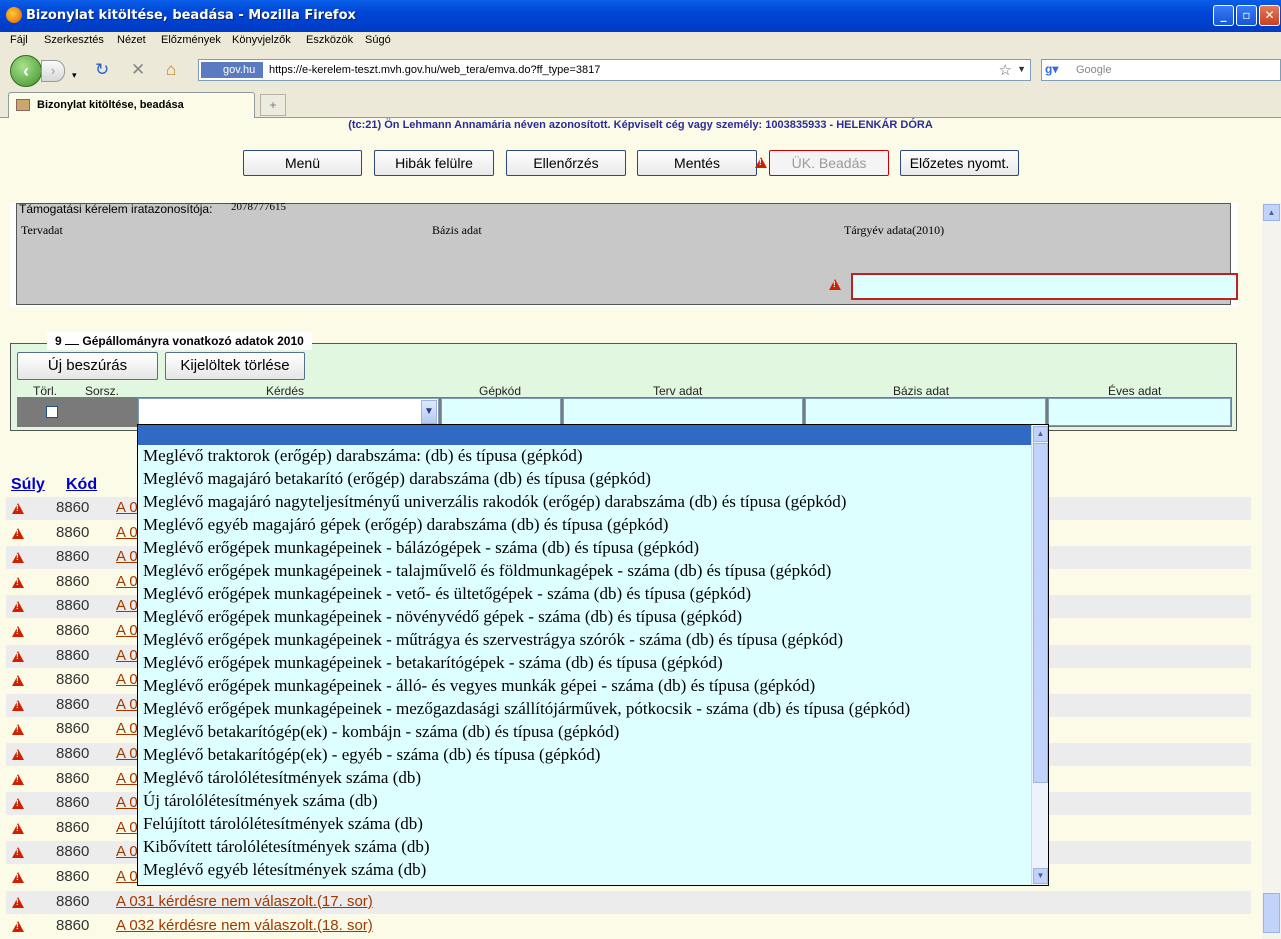 The width and height of the screenshot is (1281, 939). I want to click on menu-view: Nézet, so click(131, 40).